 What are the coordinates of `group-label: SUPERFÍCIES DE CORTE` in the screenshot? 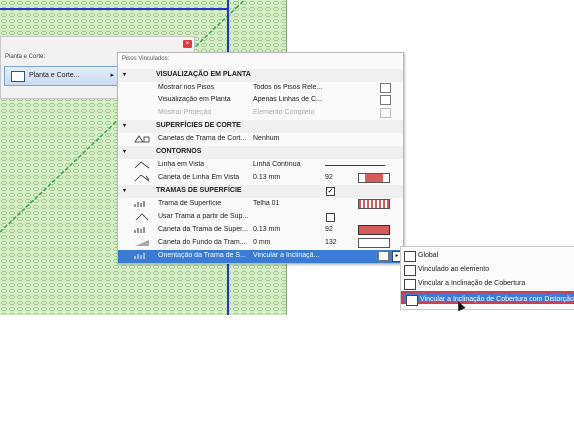 It's located at (198, 125).